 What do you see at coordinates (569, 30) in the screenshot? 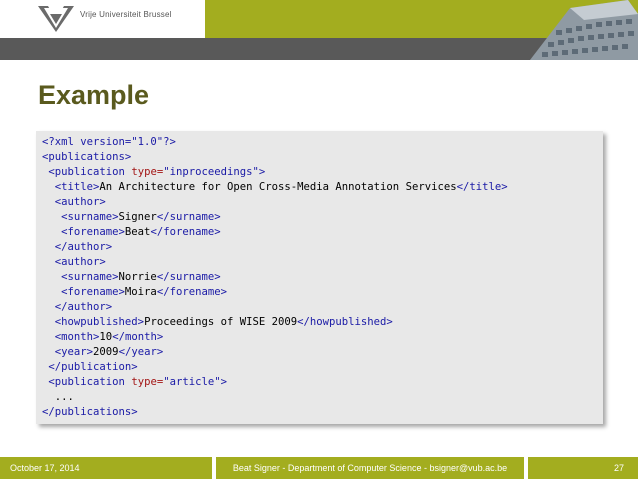
I see `building-photo-icon` at bounding box center [569, 30].